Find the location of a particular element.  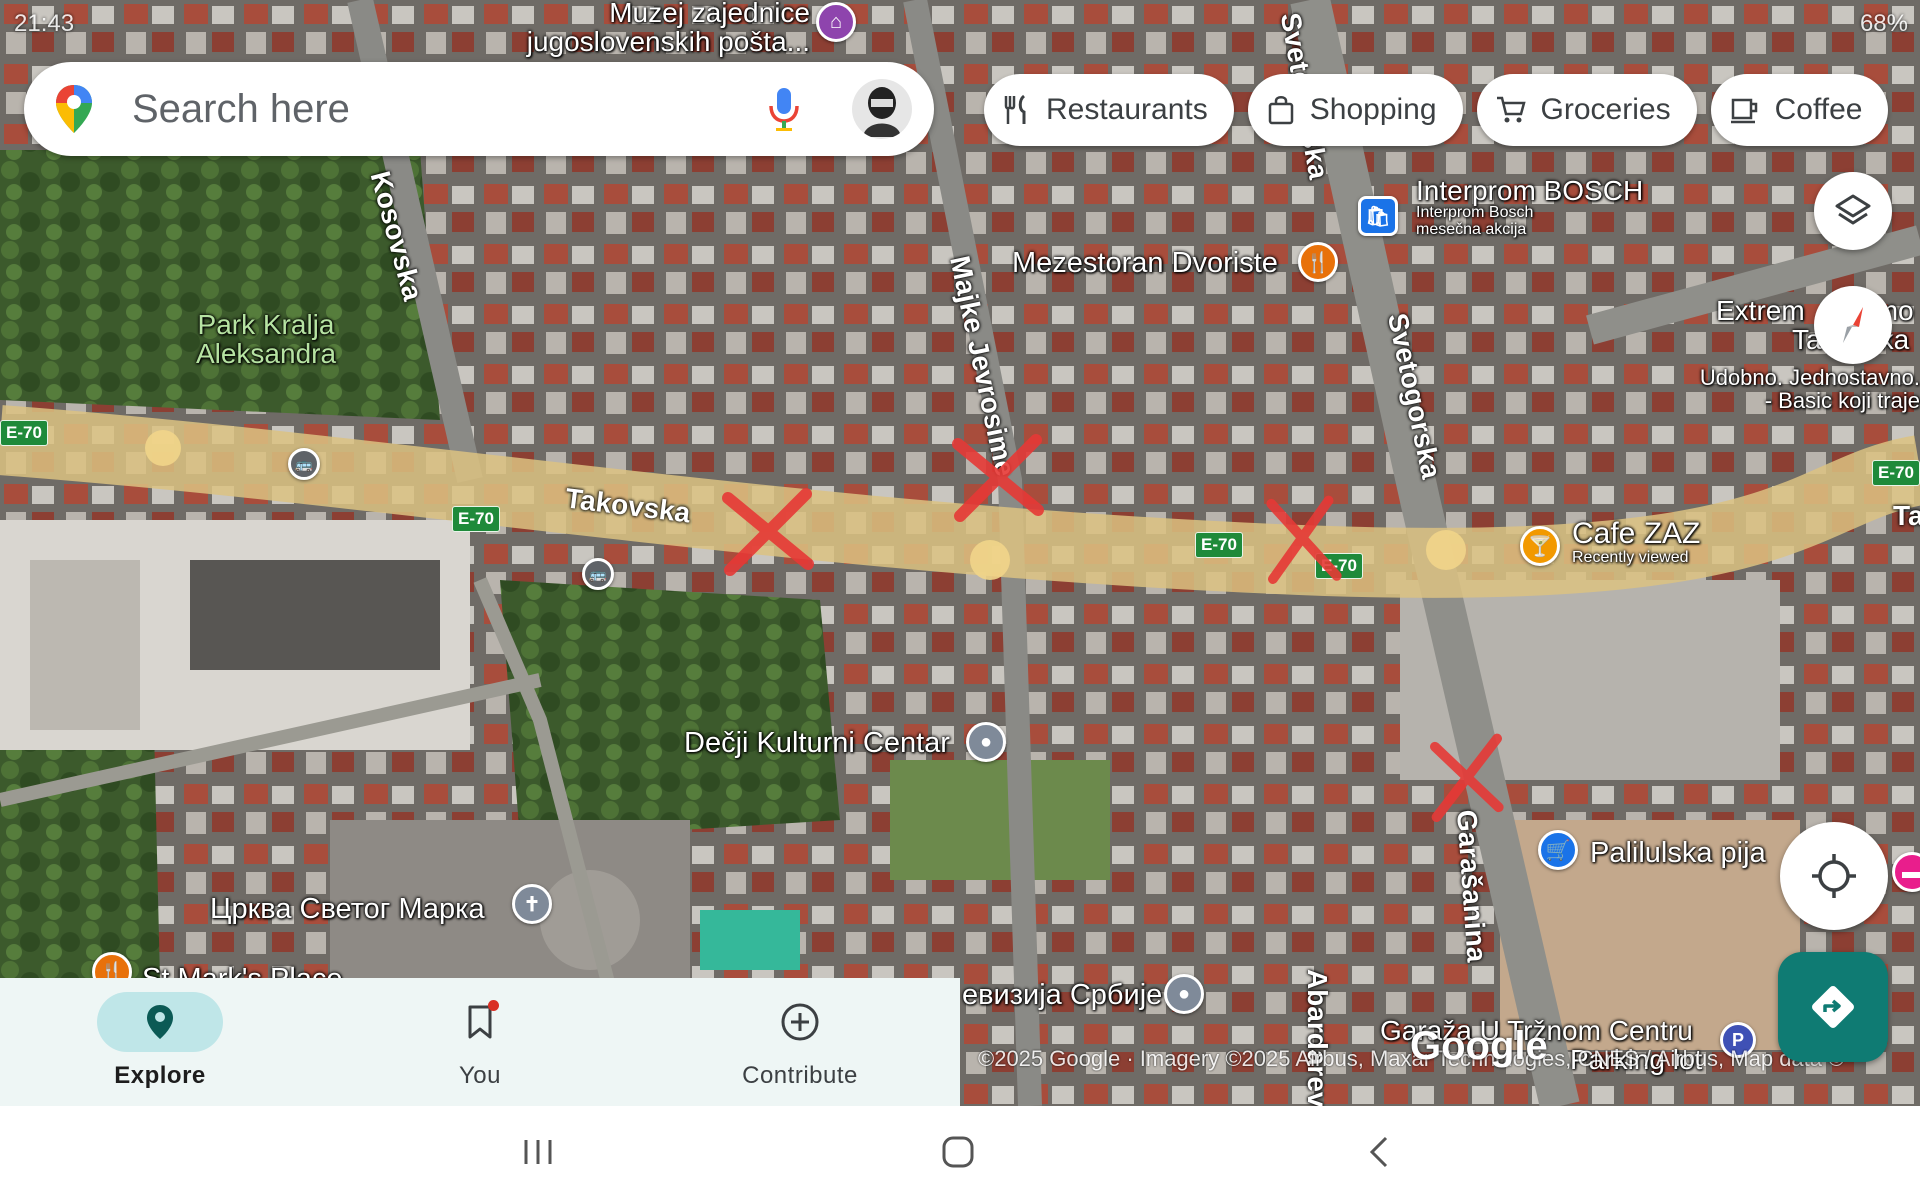

cafe-zaz-label: Cafe ZAZ Recently viewed is located at coordinates (1636, 542).